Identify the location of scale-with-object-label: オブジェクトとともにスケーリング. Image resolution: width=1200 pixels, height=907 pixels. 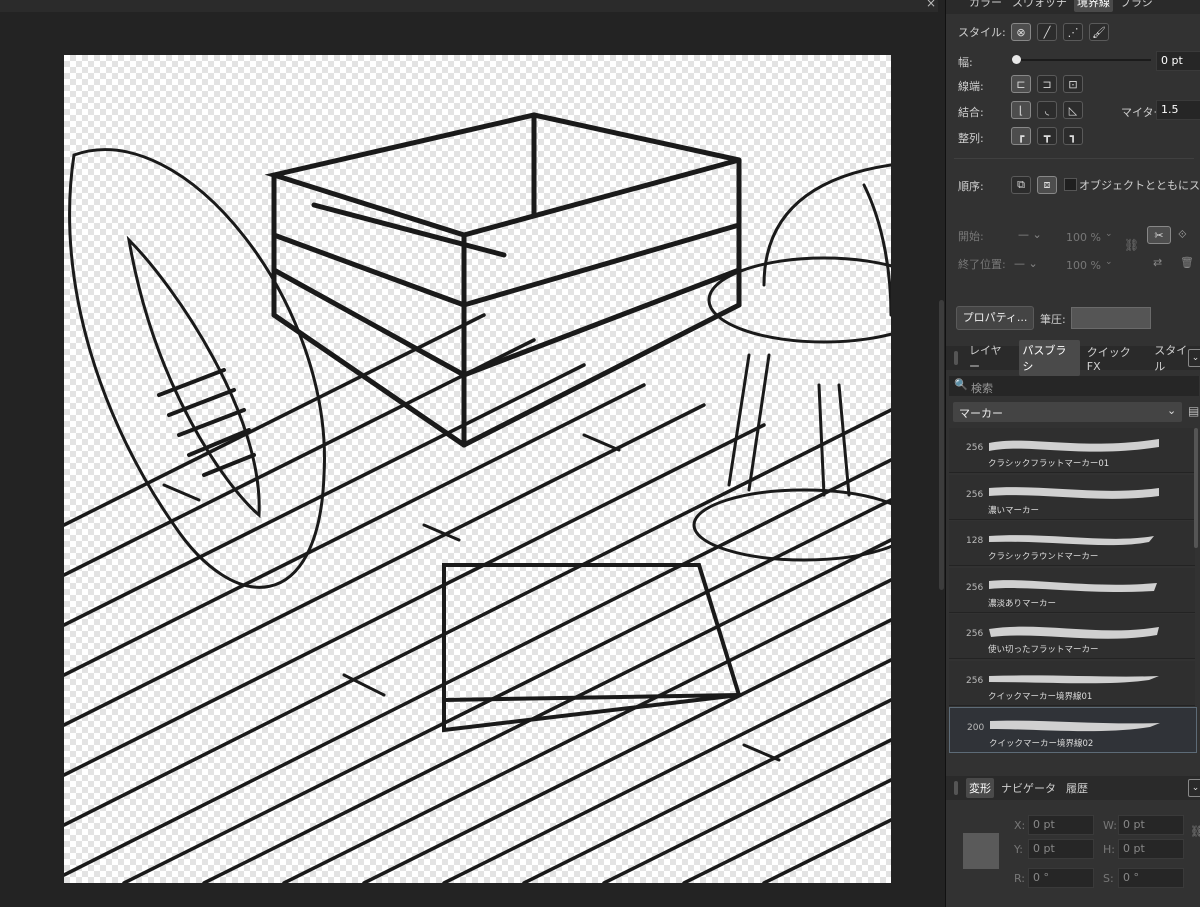
(1139, 185).